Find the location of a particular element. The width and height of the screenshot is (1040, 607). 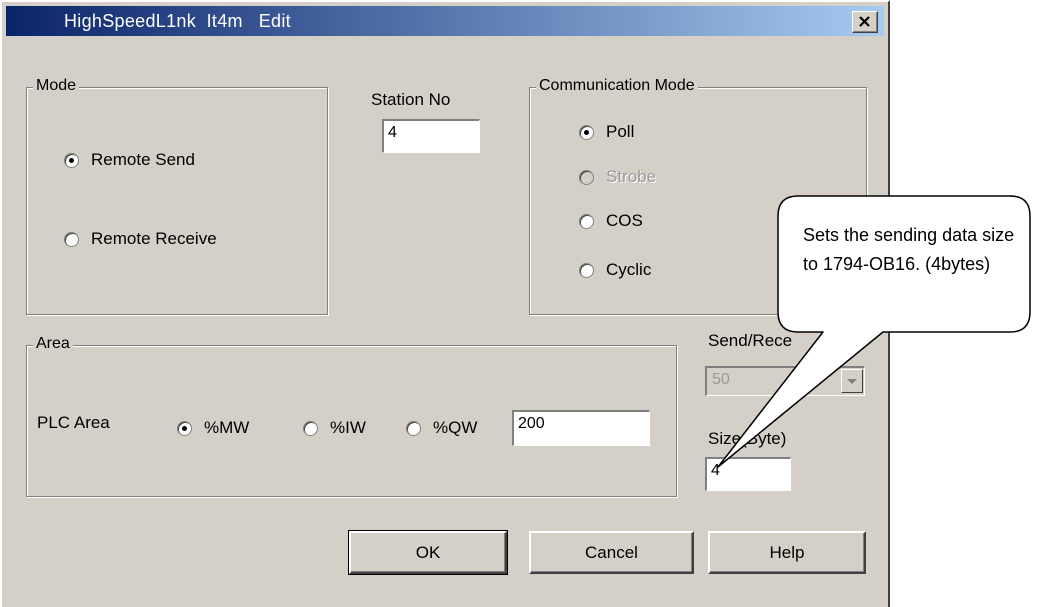

poll-radio is located at coordinates (586, 132).